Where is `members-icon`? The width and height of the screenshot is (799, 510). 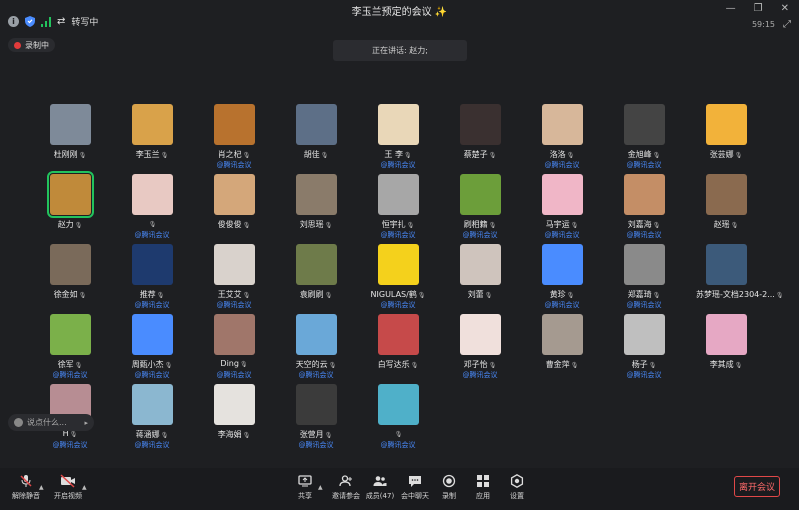
members-icon is located at coordinates (380, 481).